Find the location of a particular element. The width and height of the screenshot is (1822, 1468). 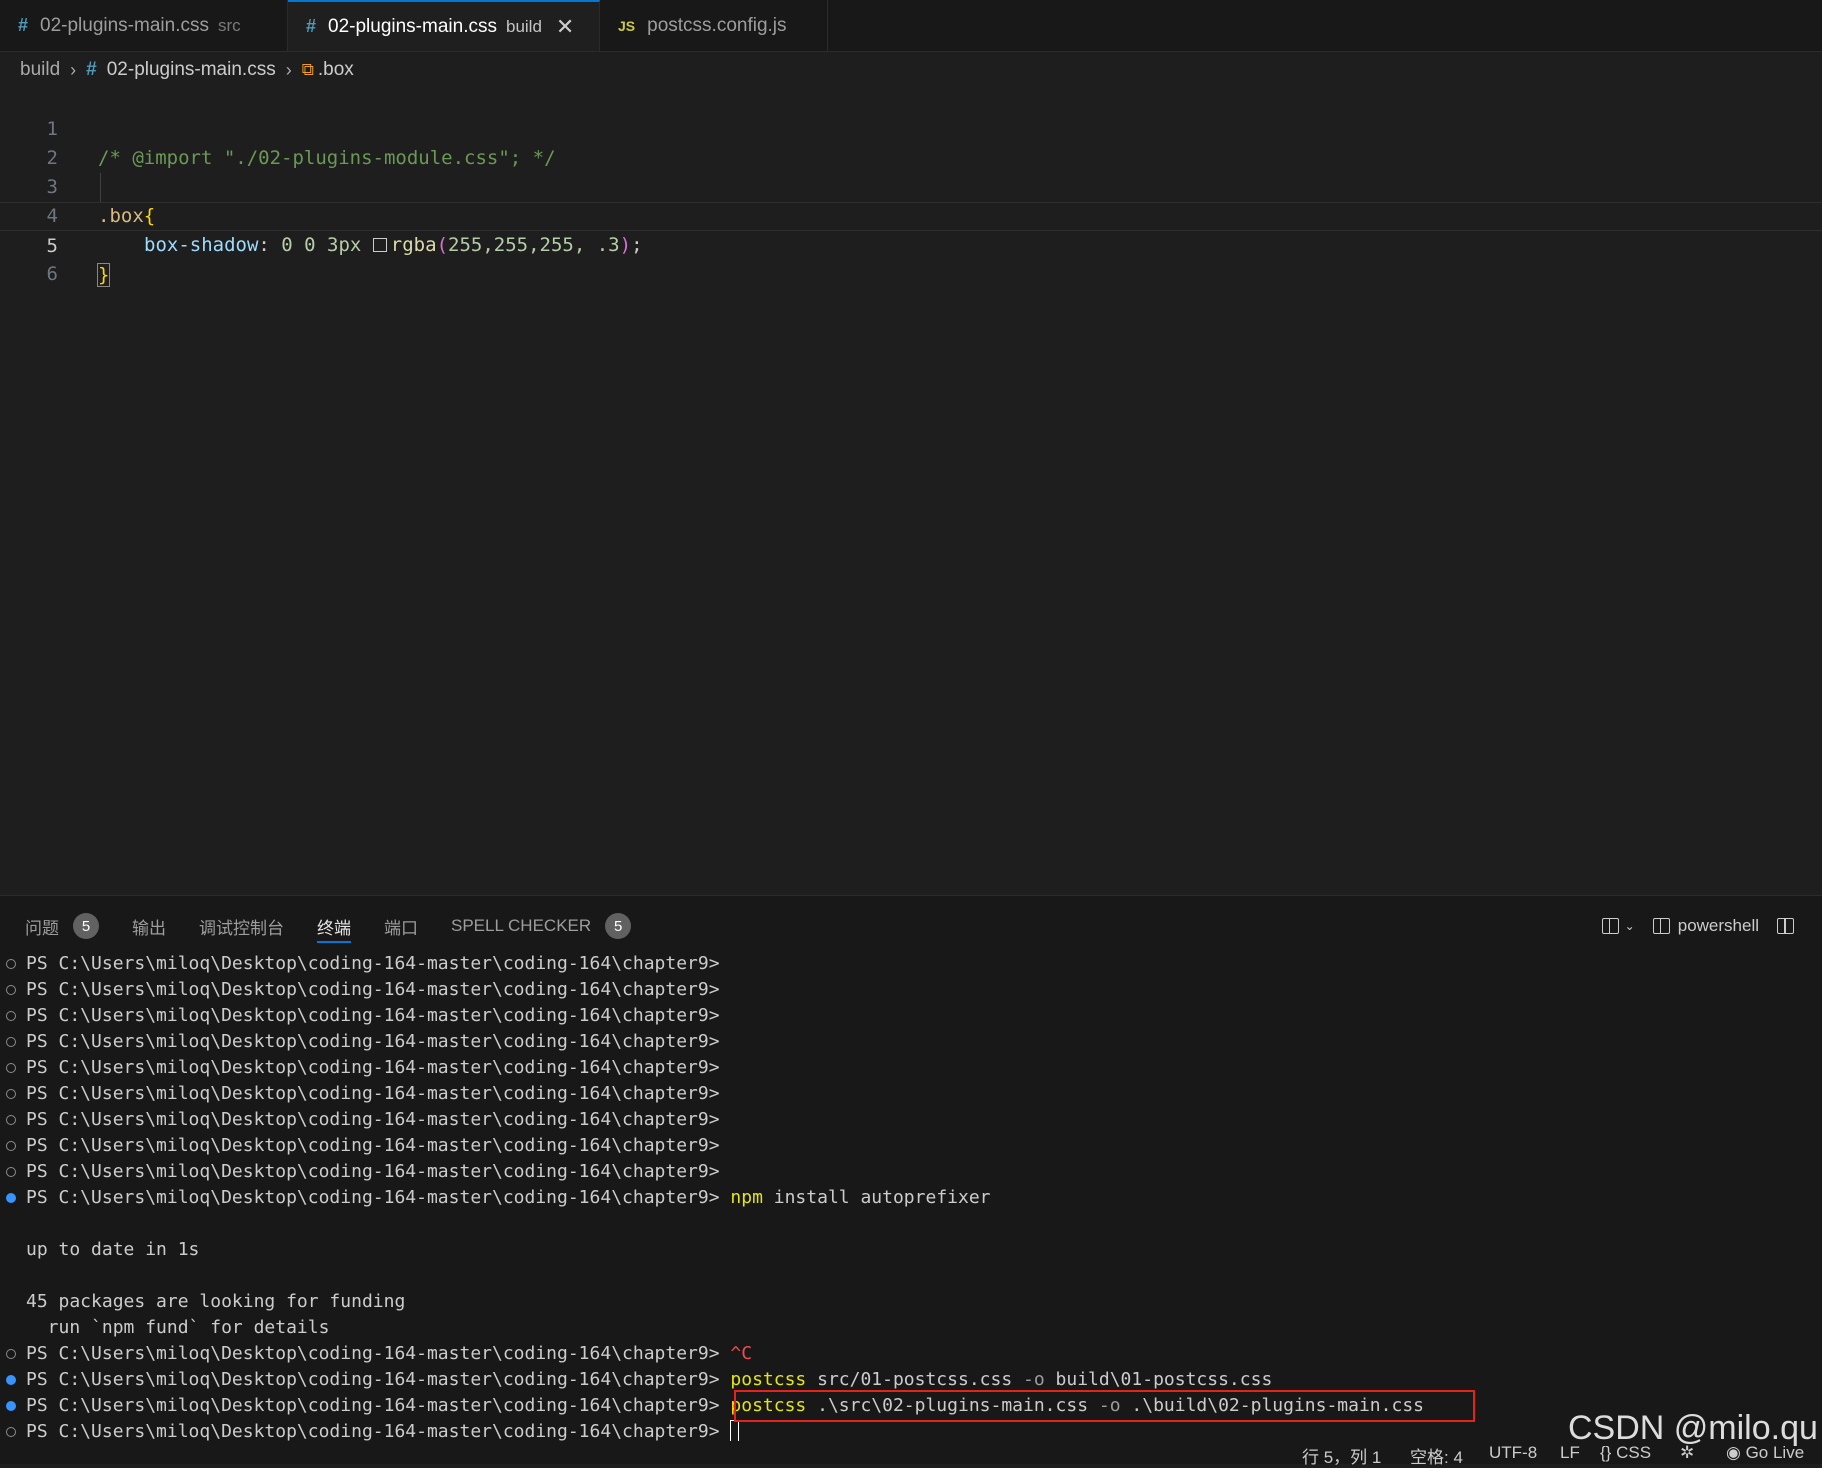

breadcrumb-file: 02-plugins-main.css is located at coordinates (191, 70).